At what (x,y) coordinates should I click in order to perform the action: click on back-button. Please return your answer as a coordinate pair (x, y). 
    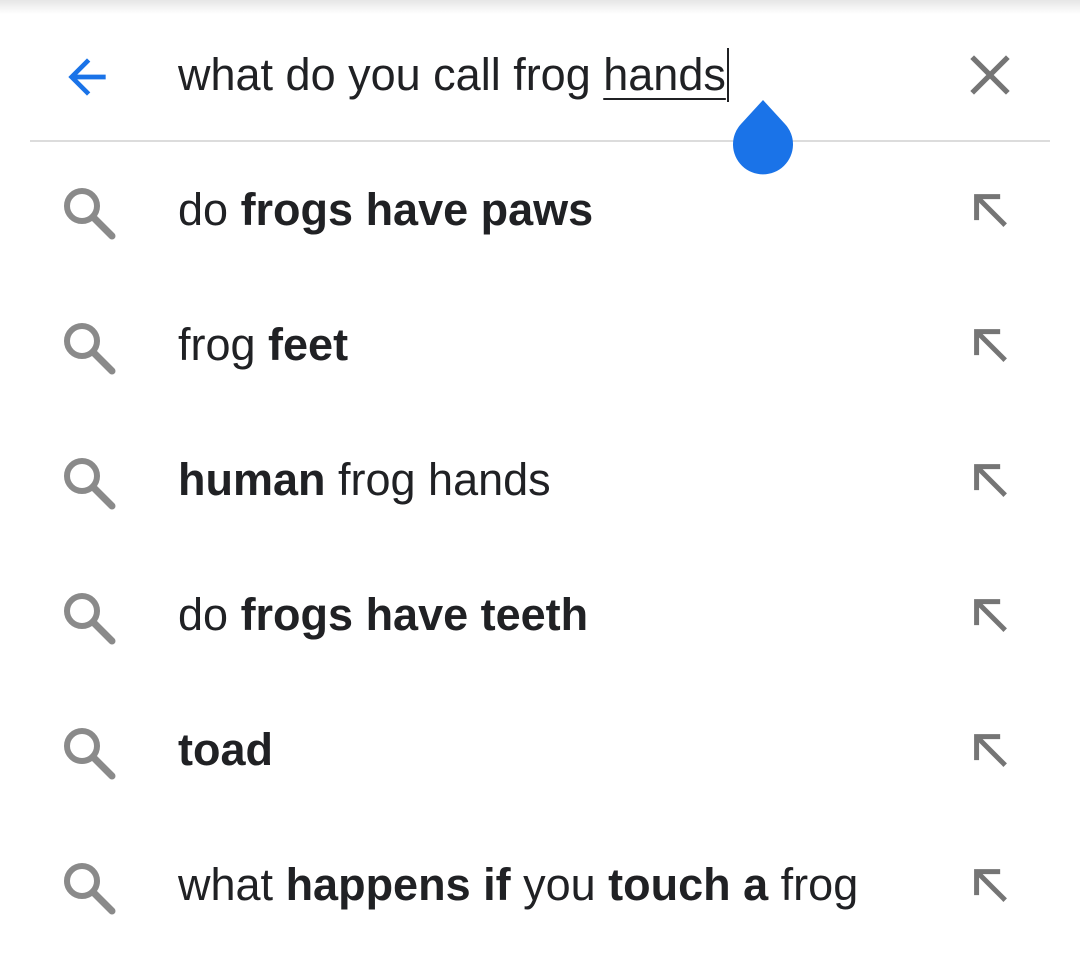
    Looking at the image, I should click on (87, 77).